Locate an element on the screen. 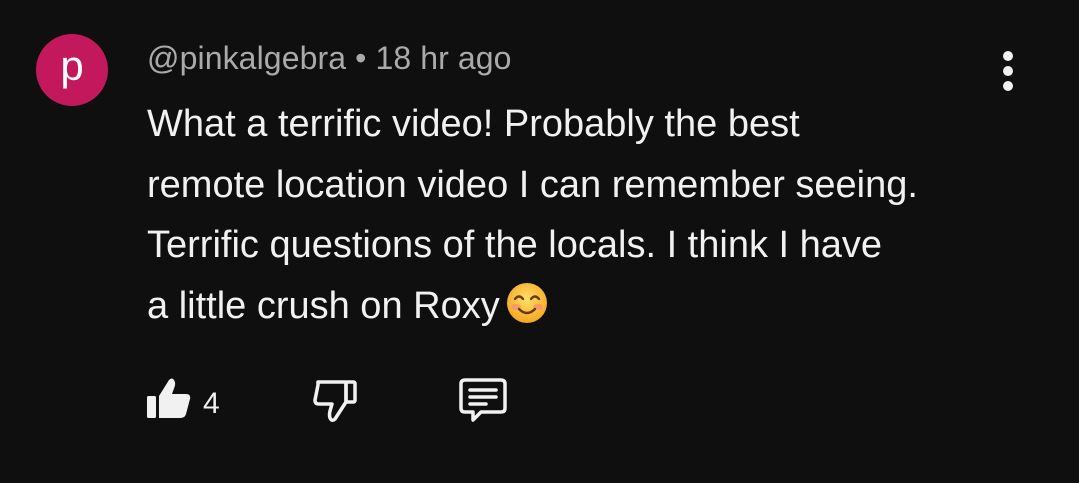  comment-header: @pinkalgebra • 18 hr ago is located at coordinates (329, 58).